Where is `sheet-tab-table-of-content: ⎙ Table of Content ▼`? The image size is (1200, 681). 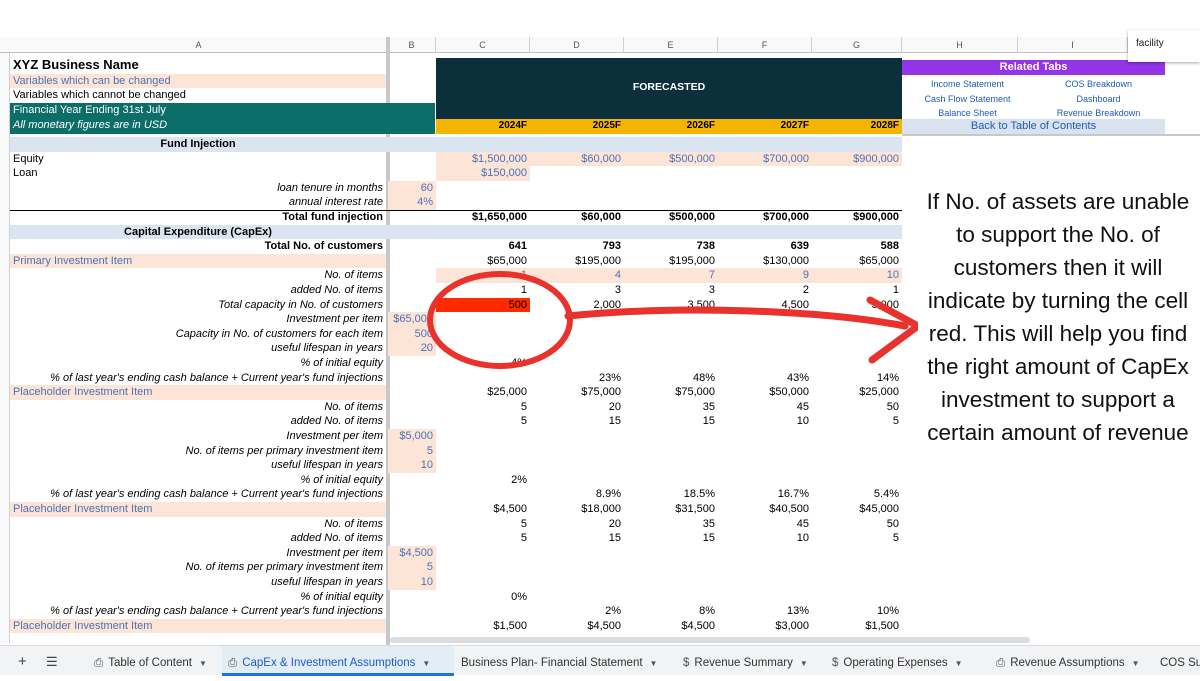 sheet-tab-table-of-content: ⎙ Table of Content ▼ is located at coordinates (152, 661).